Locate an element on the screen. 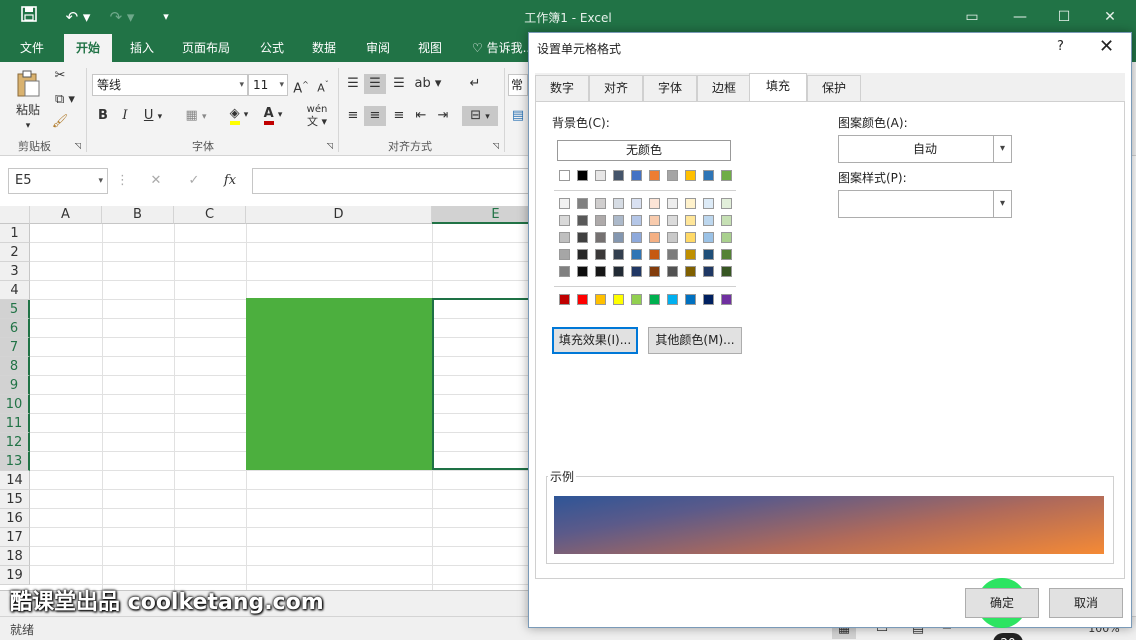 This screenshot has height=640, width=1136. orientation-icon: ab ▾ is located at coordinates (428, 84).